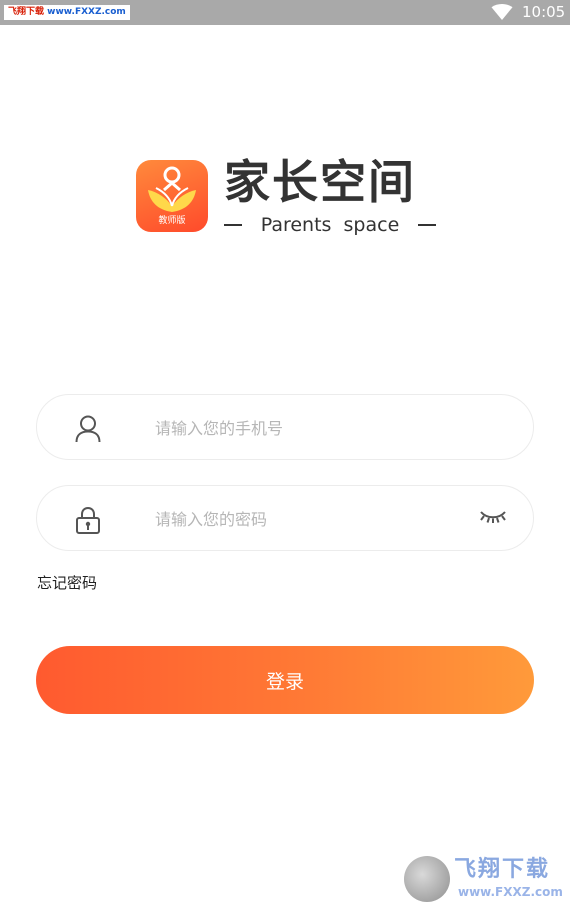  Describe the element at coordinates (427, 879) in the screenshot. I see `watermark-logo` at that location.